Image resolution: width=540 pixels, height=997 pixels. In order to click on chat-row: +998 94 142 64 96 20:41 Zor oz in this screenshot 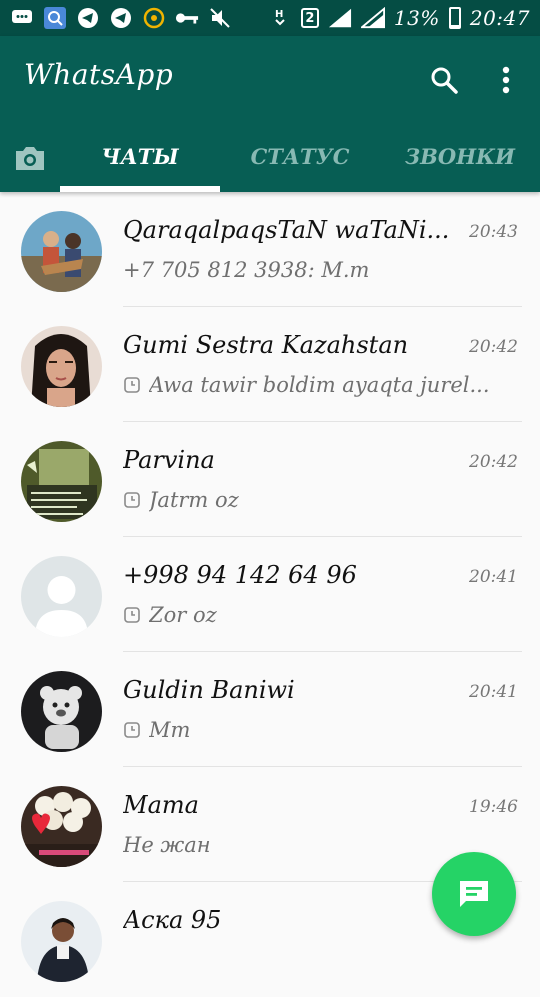, I will do `click(270, 594)`.